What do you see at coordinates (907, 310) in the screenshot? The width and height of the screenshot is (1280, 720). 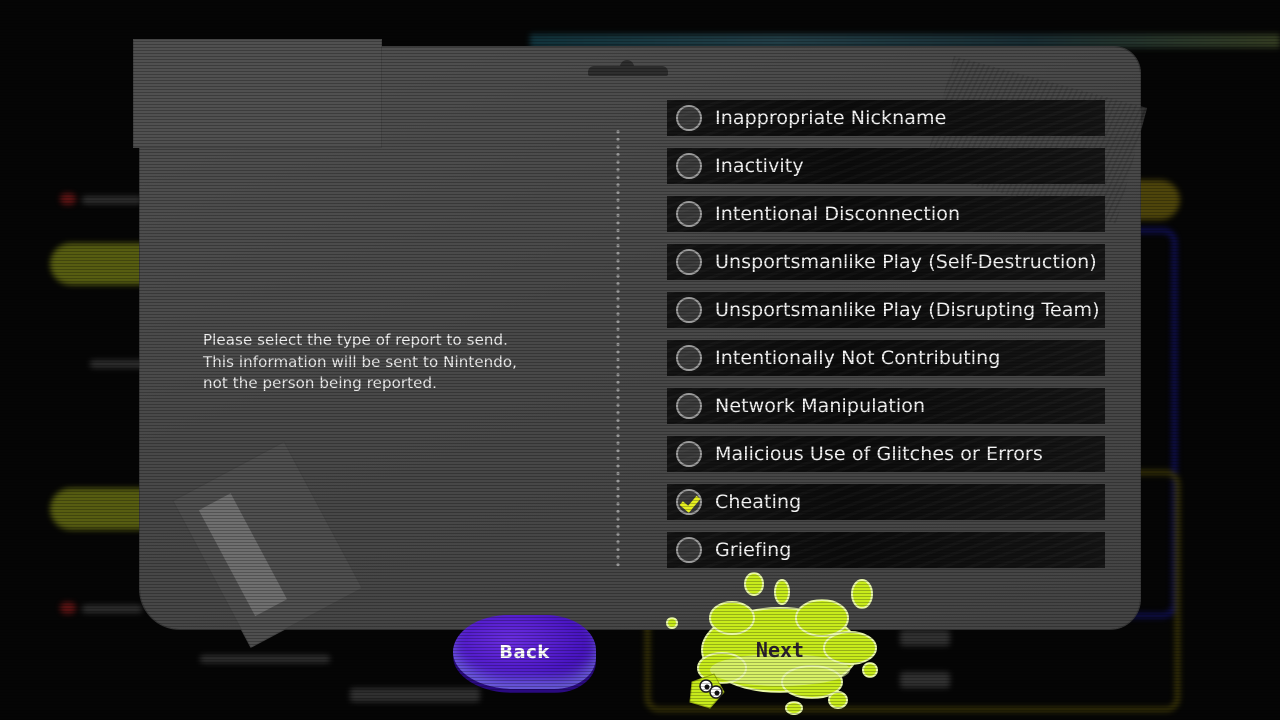 I see `option-label: Unsportsmanlike Play (Disrupting Team)` at bounding box center [907, 310].